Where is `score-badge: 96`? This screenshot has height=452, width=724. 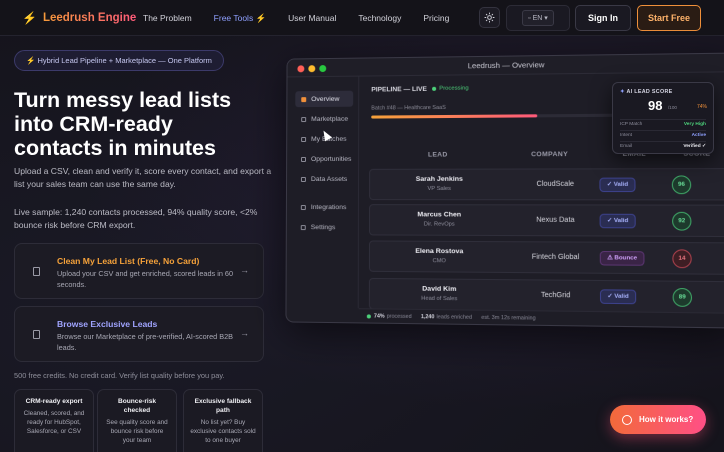 score-badge: 96 is located at coordinates (681, 185).